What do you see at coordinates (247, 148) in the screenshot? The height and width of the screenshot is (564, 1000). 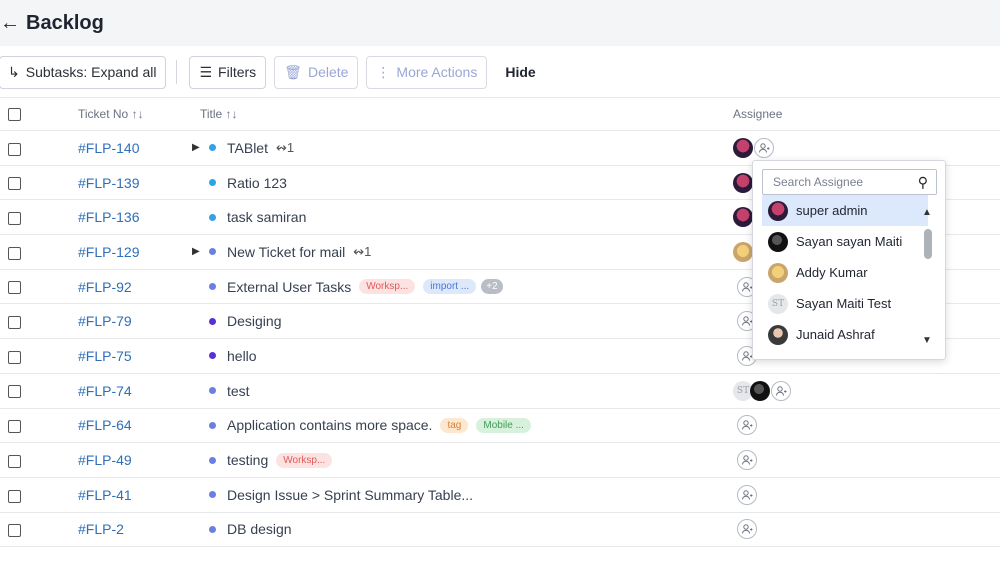 I see `ticket-title: TABlet` at bounding box center [247, 148].